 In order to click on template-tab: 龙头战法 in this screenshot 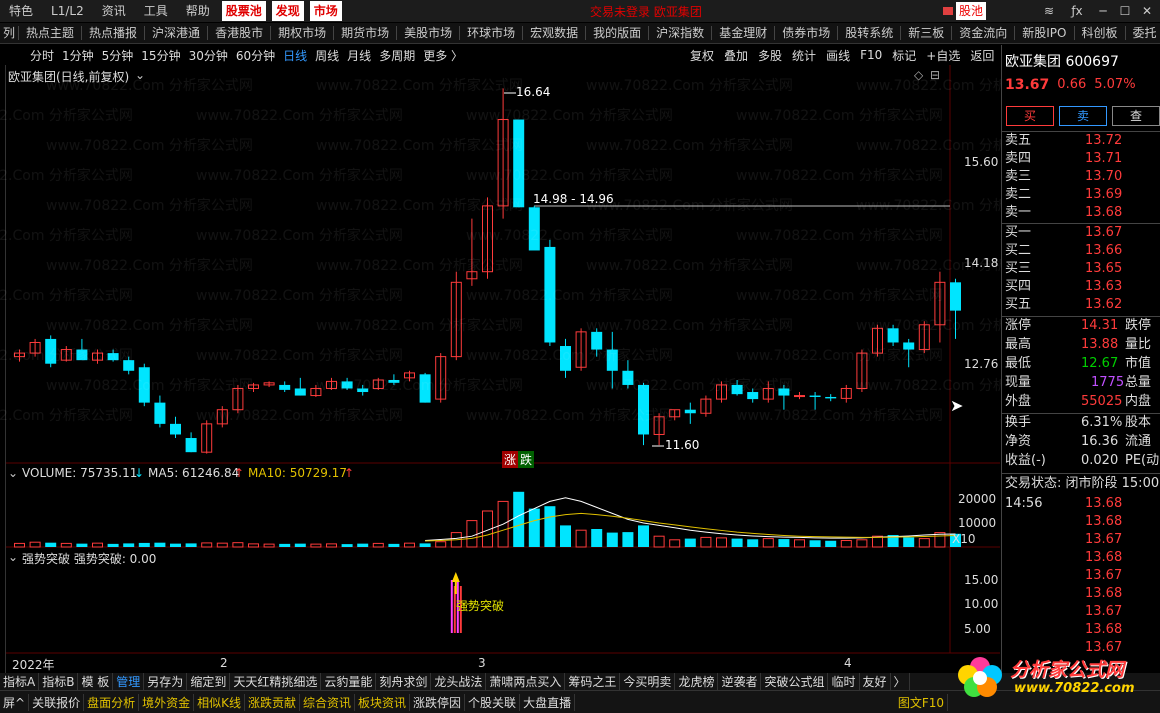, I will do `click(459, 681)`.